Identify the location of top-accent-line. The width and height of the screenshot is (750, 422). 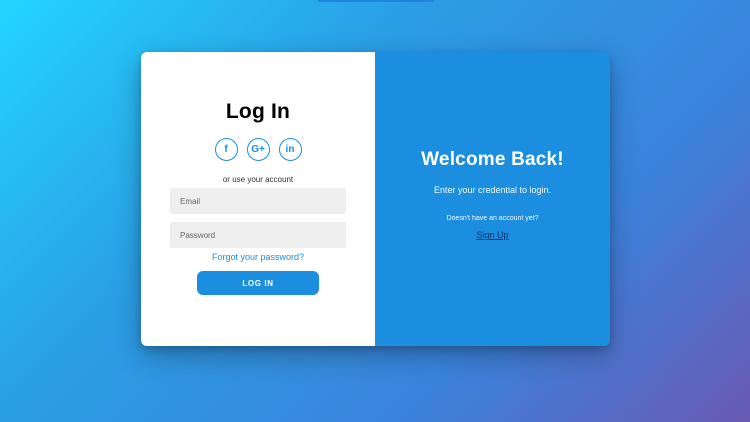
(376, 1).